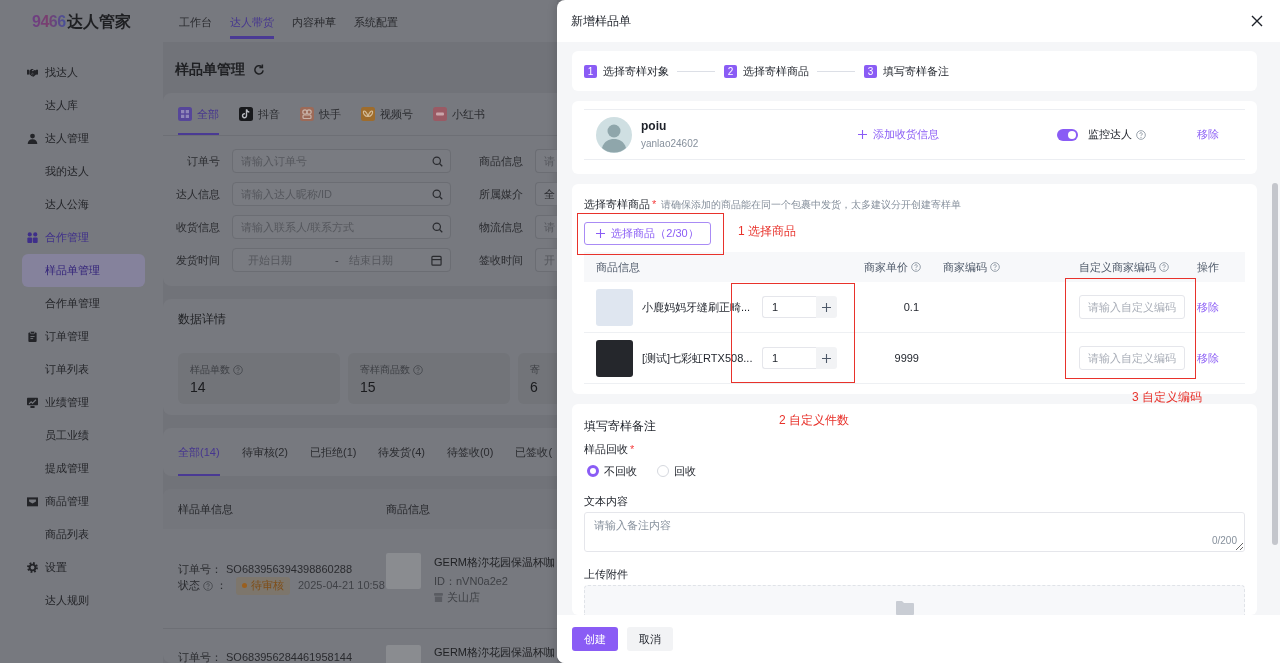  What do you see at coordinates (375, 26) in the screenshot?
I see `nav-tab: 系统配置` at bounding box center [375, 26].